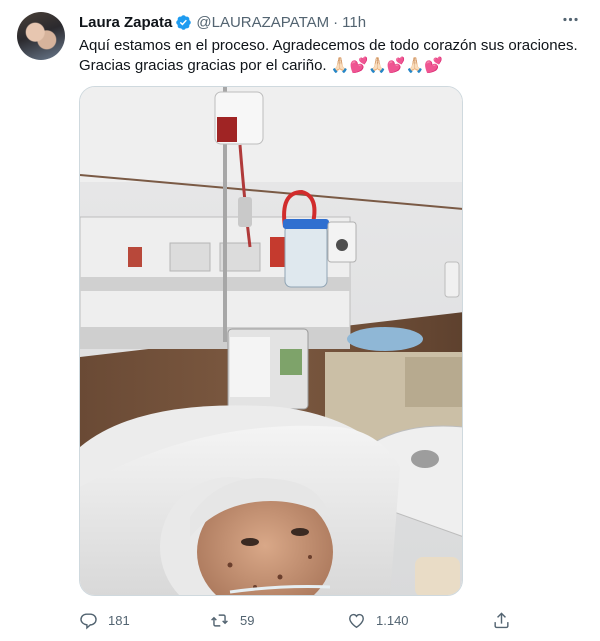 Image resolution: width=600 pixels, height=641 pixels. What do you see at coordinates (262, 22) in the screenshot?
I see `author-handle: @LAURAZAPATAM` at bounding box center [262, 22].